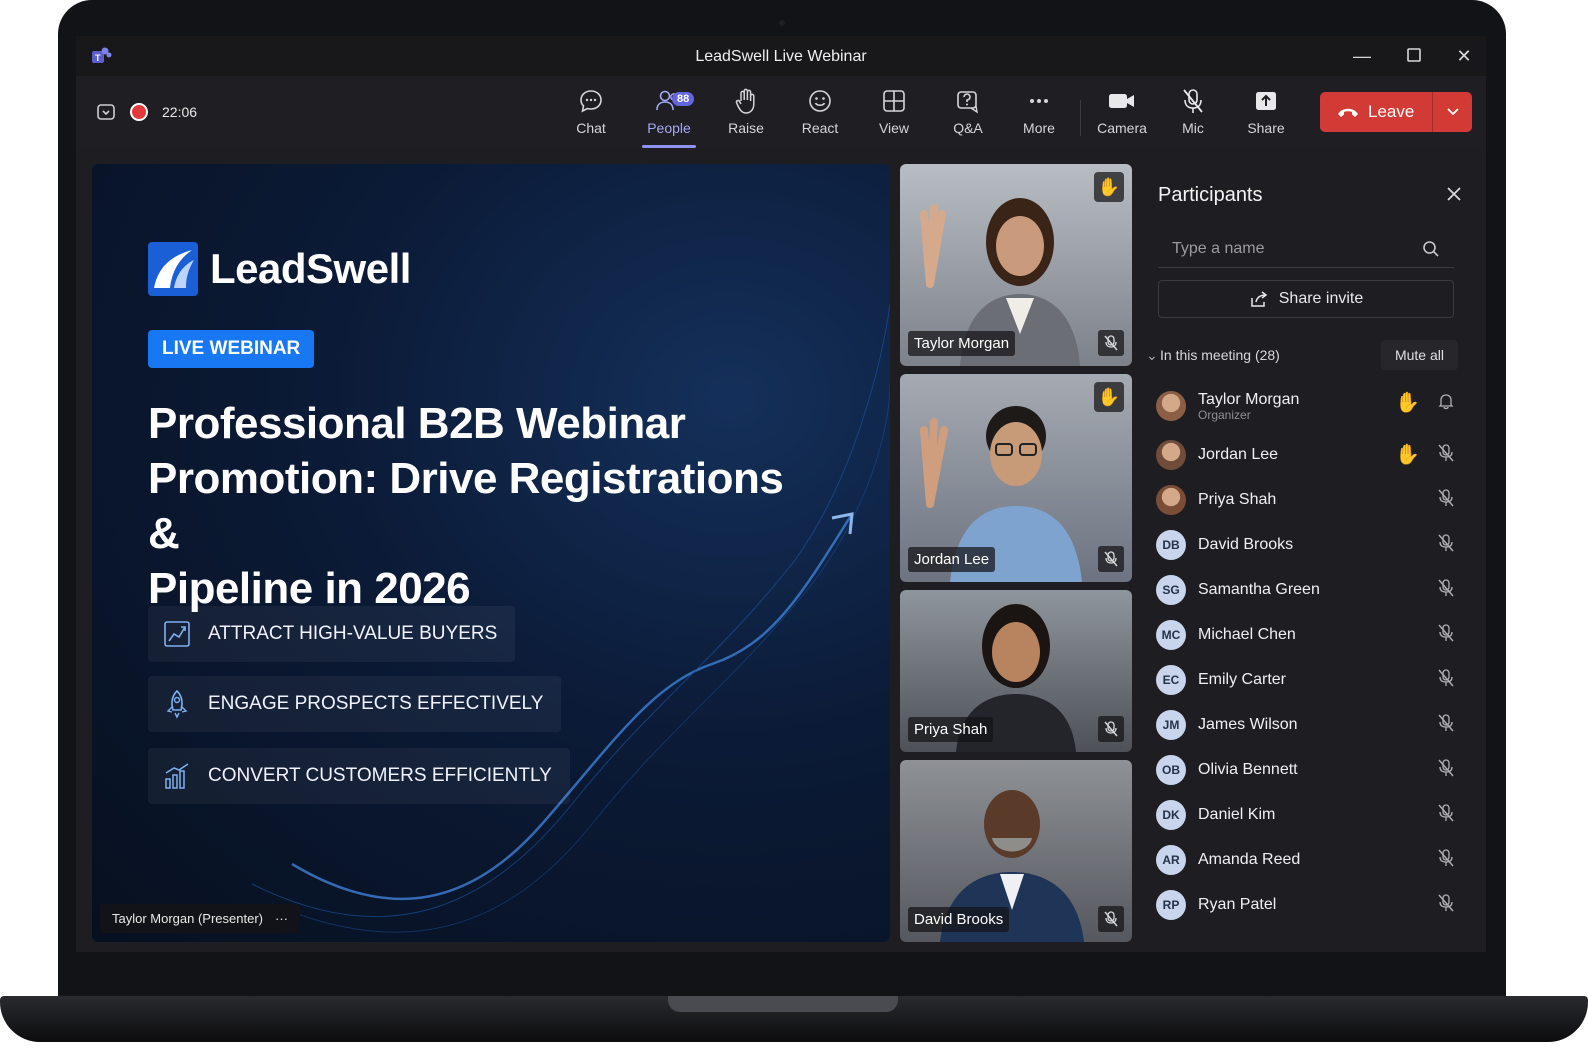 The height and width of the screenshot is (1054, 1588). I want to click on avatar: RP, so click(1171, 904).